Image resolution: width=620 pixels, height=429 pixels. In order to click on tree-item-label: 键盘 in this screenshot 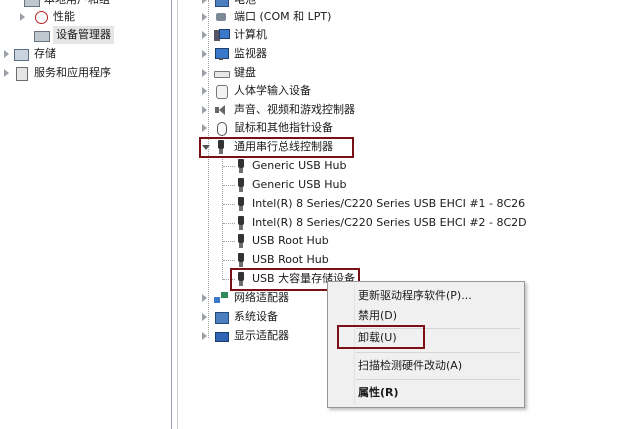, I will do `click(245, 72)`.